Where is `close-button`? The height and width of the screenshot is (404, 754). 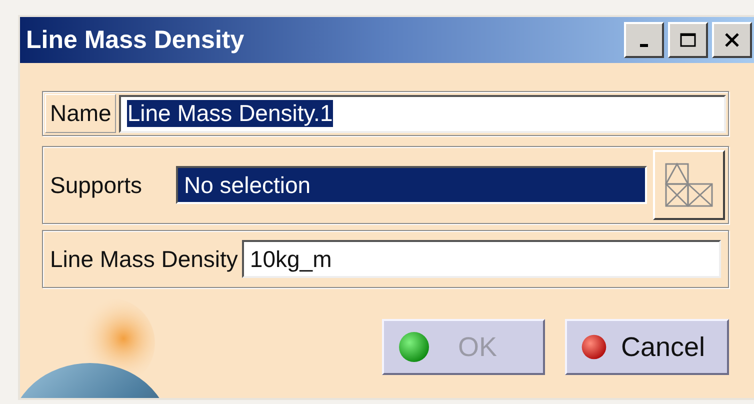
close-button is located at coordinates (732, 40).